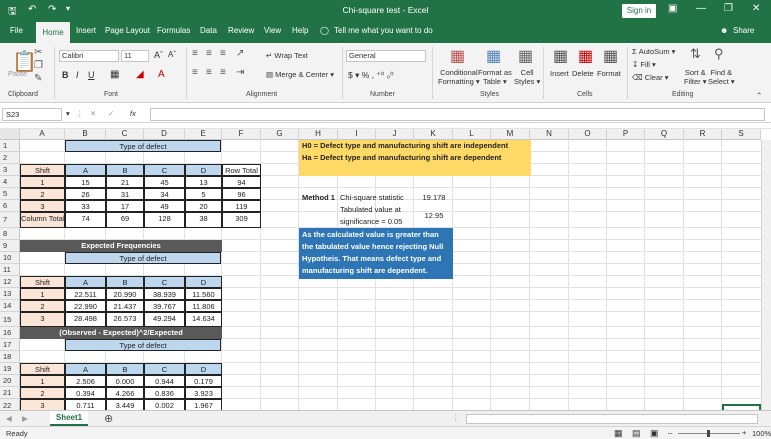 The height and width of the screenshot is (439, 771). I want to click on zoom-out-icon: –, so click(670, 432).